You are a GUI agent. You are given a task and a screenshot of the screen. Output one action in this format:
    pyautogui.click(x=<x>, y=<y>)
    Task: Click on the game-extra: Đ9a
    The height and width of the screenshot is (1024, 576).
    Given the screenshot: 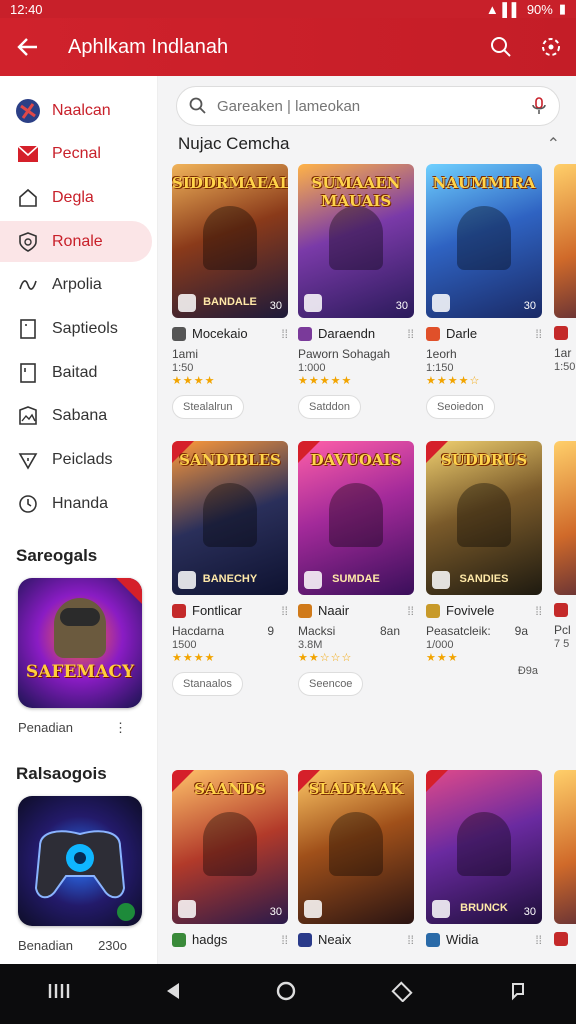 What is the action you would take?
    pyautogui.click(x=527, y=671)
    